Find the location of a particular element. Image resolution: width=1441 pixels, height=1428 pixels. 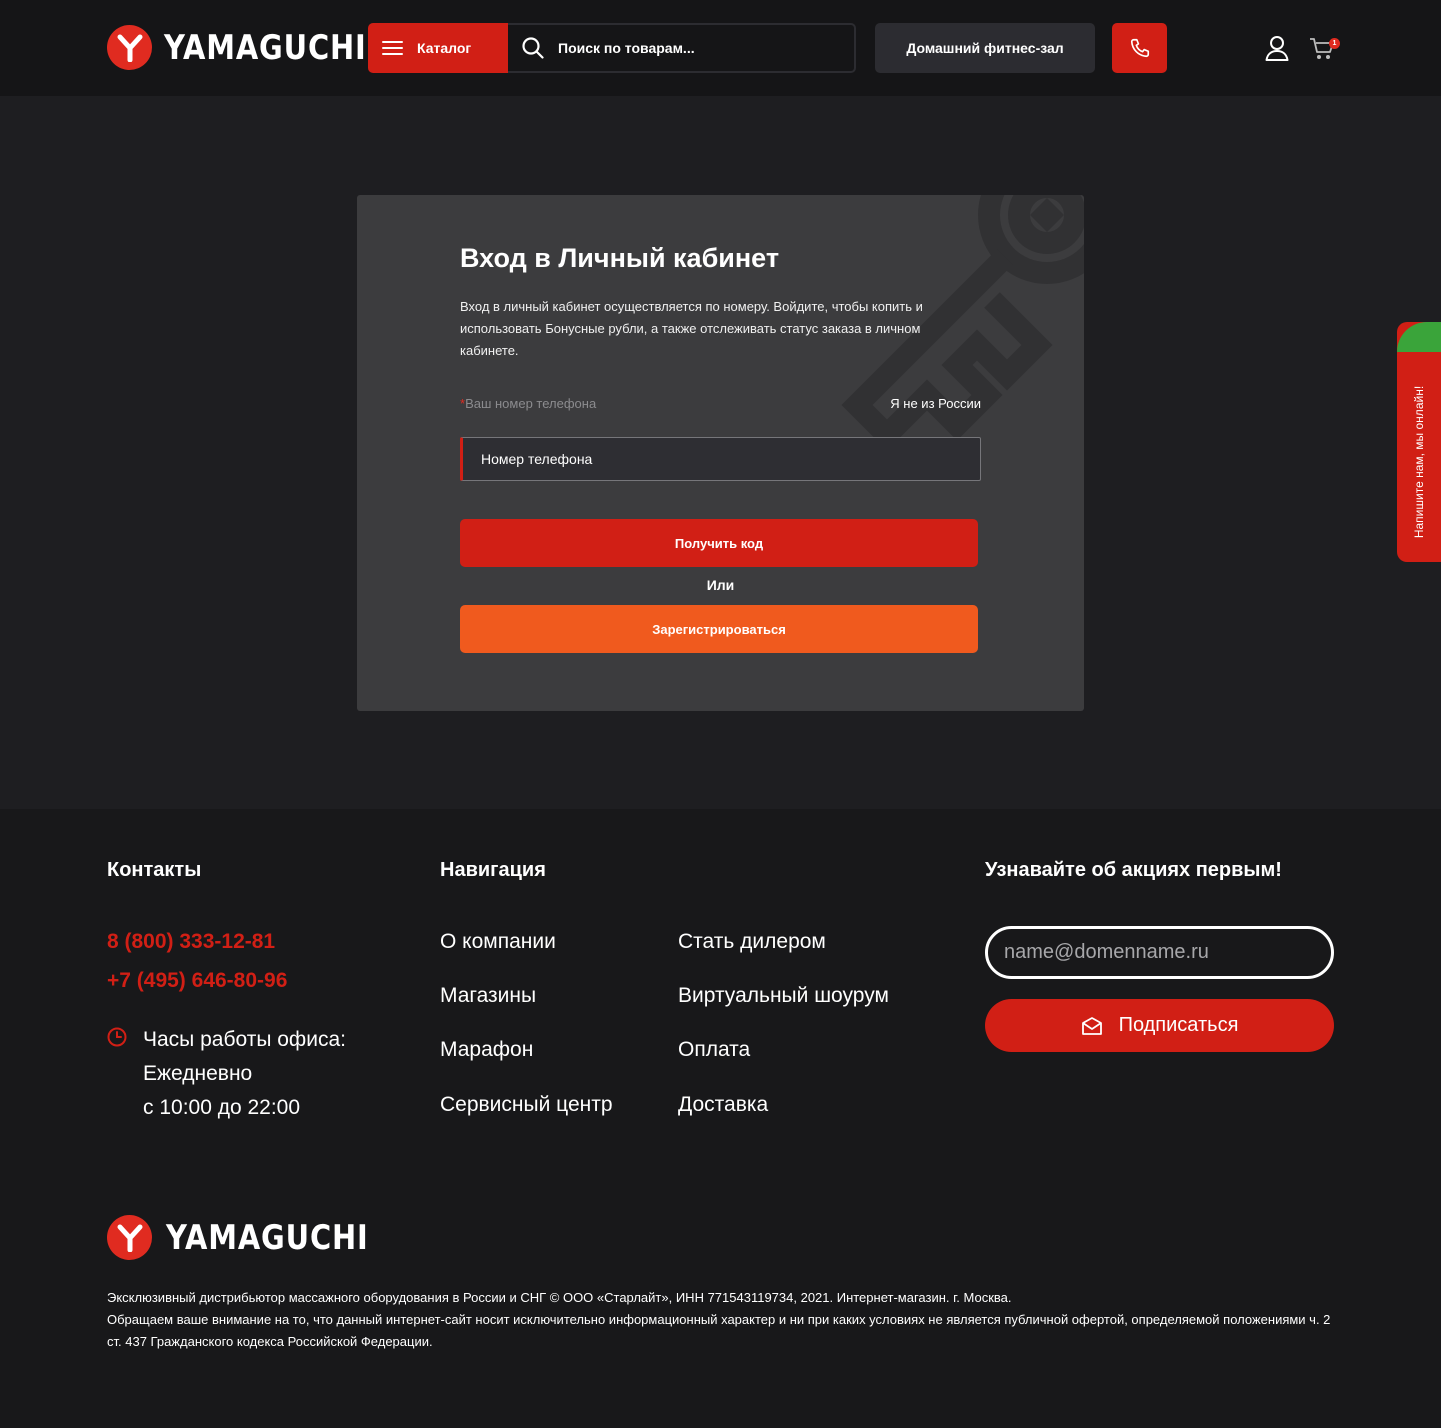

not-from-russia-link: Я не из России is located at coordinates (935, 403).